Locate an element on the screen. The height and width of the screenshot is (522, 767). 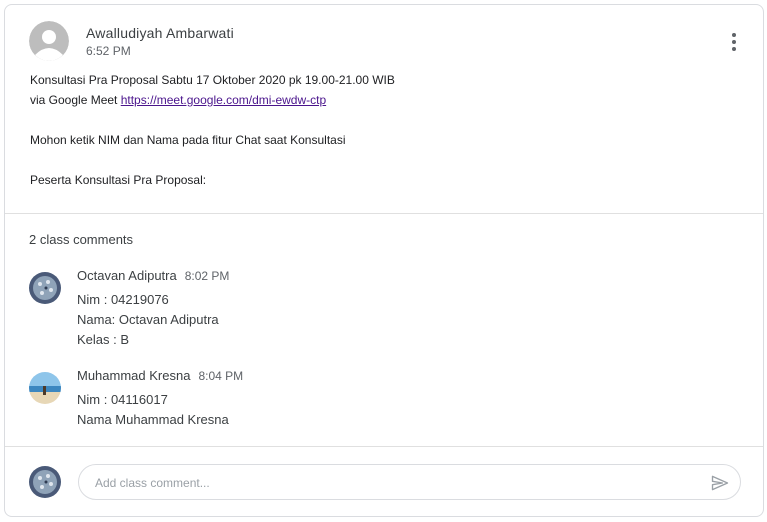
comment-line: Nim : 04116017 is located at coordinates (122, 399).